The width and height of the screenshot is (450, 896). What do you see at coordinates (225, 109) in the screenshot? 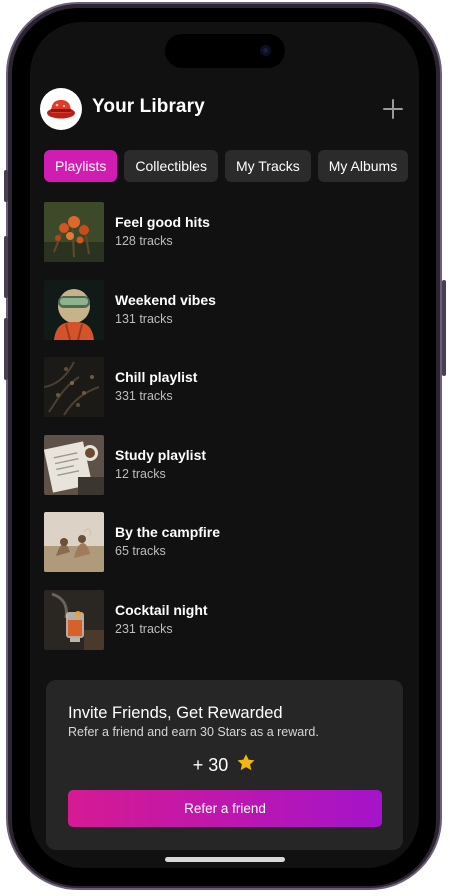
I see `library-header: Your Library` at bounding box center [225, 109].